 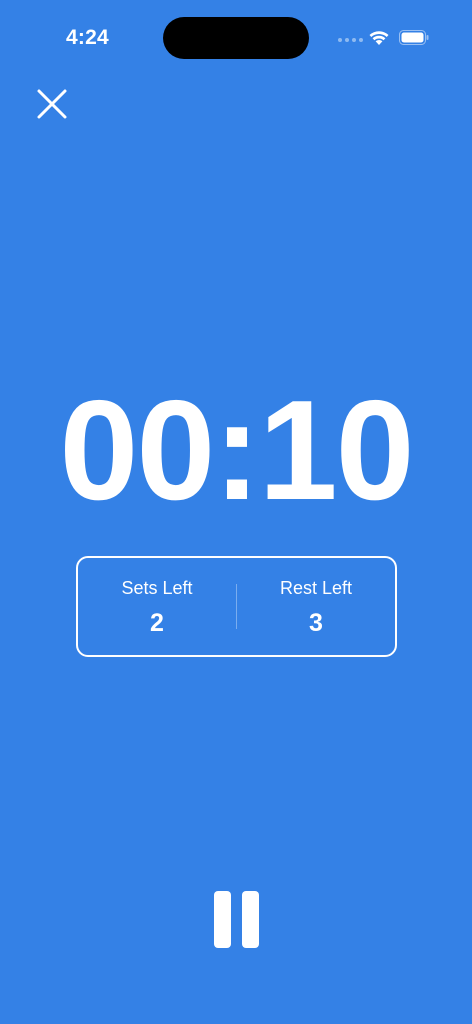 What do you see at coordinates (157, 587) in the screenshot?
I see `sets-left-label: Sets Left` at bounding box center [157, 587].